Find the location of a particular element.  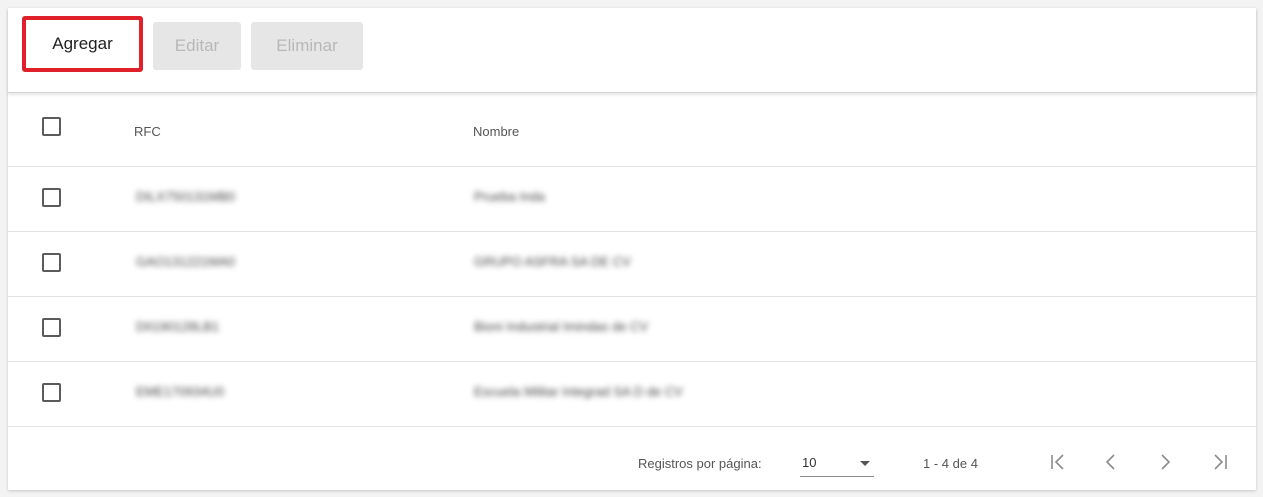

table-pagination: Registros por página: 10 1 - 4 de 4 is located at coordinates (632, 458).